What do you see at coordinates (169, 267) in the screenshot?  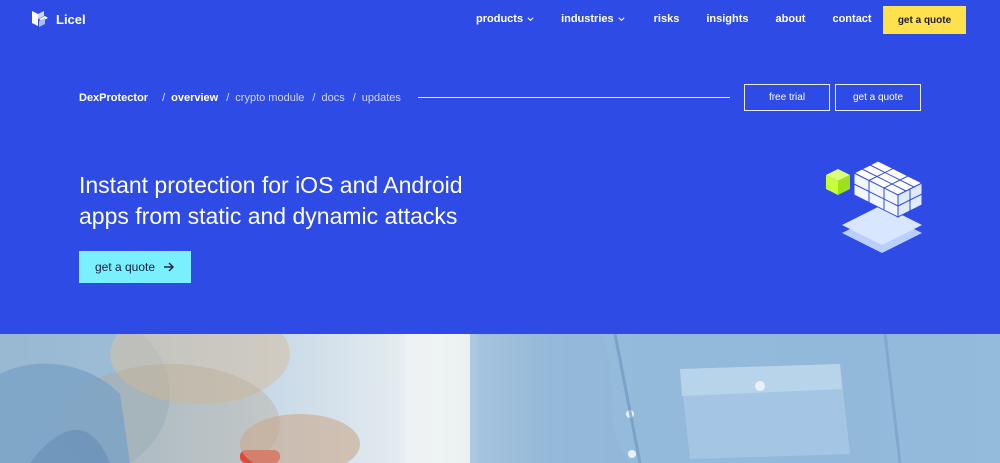 I see `arrow-right-icon` at bounding box center [169, 267].